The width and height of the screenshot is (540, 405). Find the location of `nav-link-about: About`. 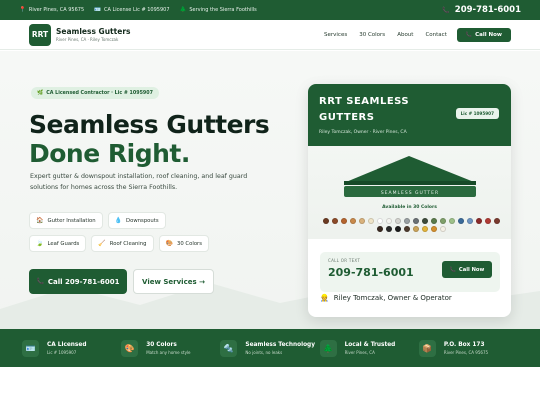

nav-link-about: About is located at coordinates (405, 35).